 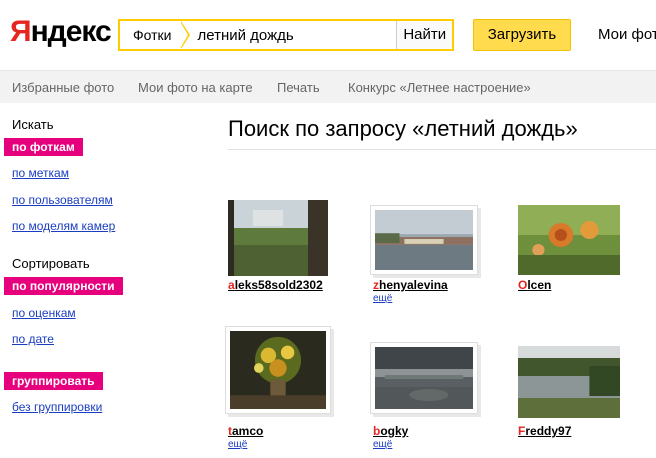 I want to click on yandex-logo: Яндекс, so click(x=61, y=32).